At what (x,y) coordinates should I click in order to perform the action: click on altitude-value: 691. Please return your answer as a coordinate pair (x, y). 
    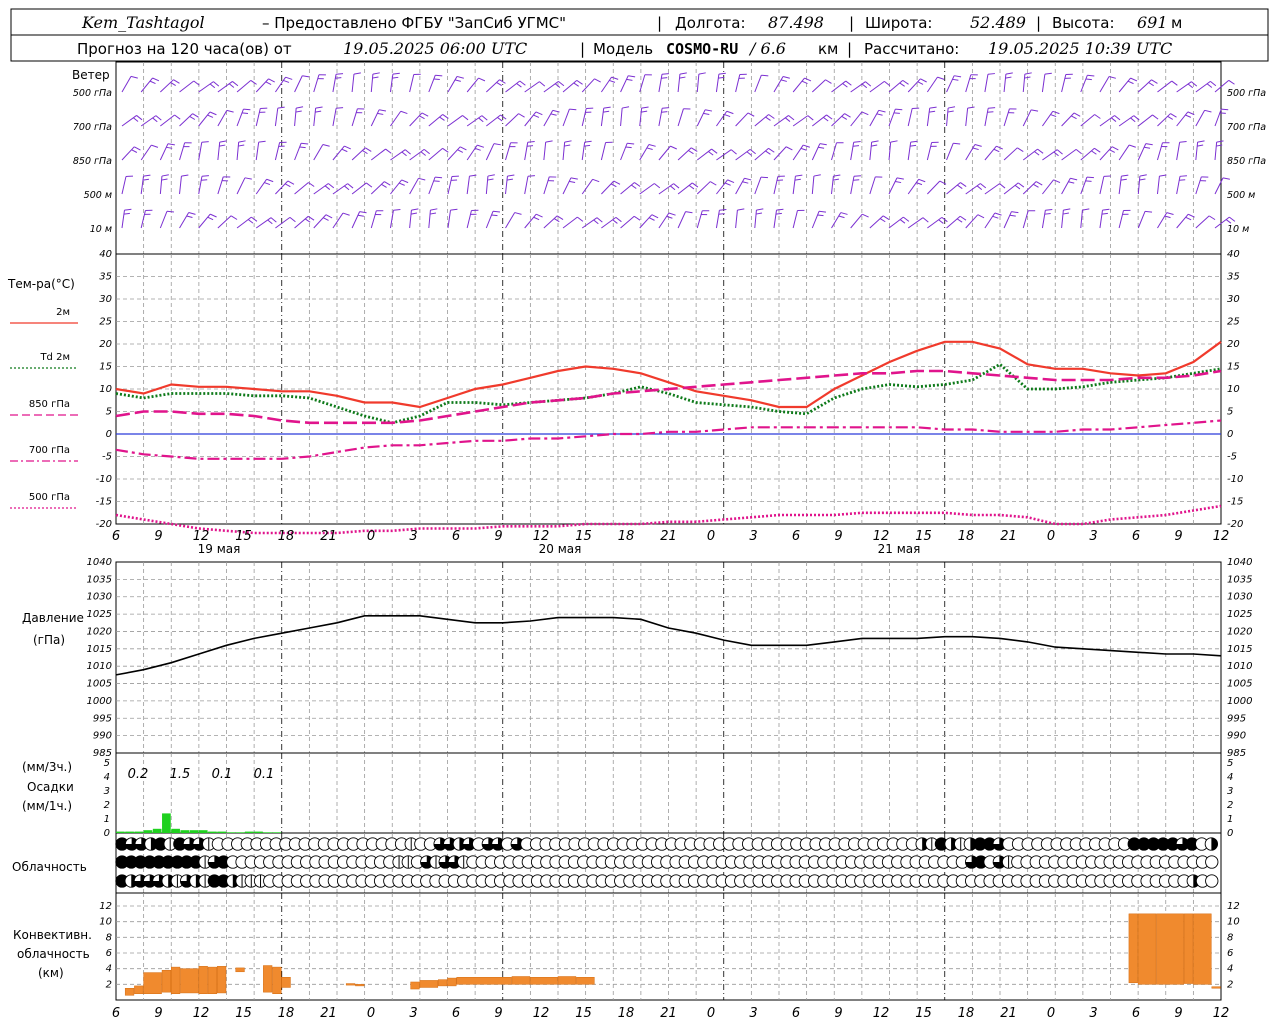
    Looking at the image, I should click on (1152, 22).